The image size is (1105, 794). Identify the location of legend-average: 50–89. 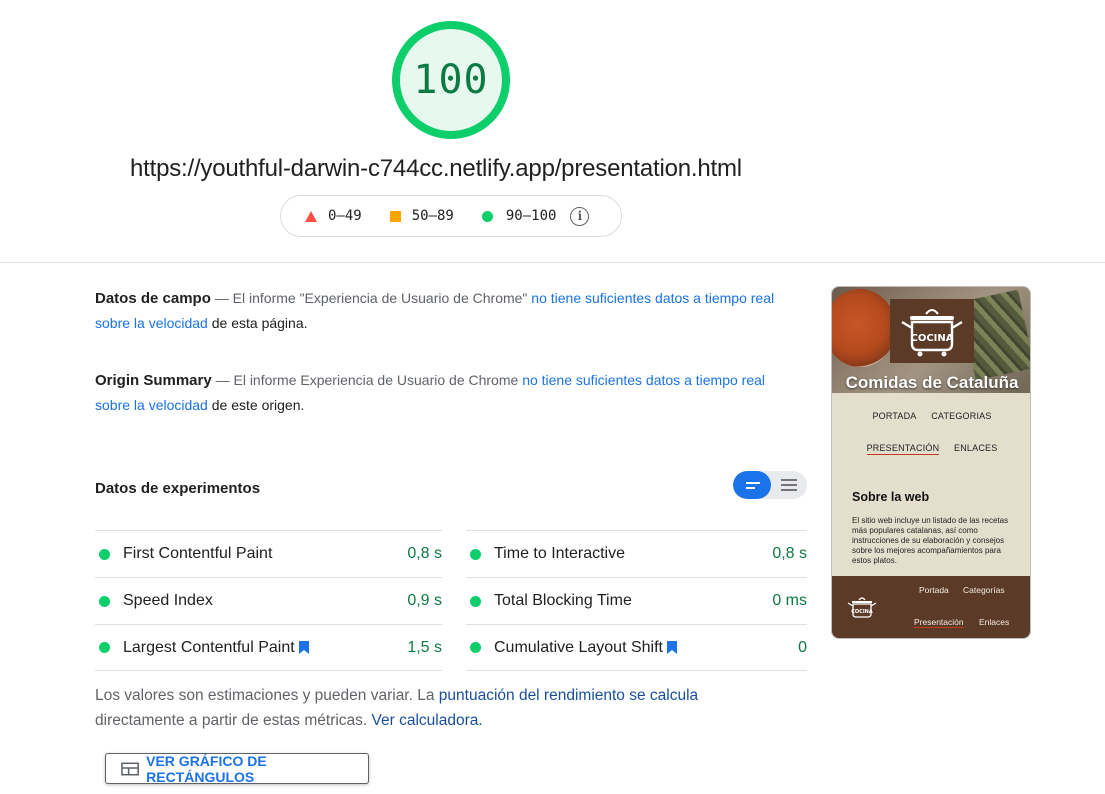
(421, 216).